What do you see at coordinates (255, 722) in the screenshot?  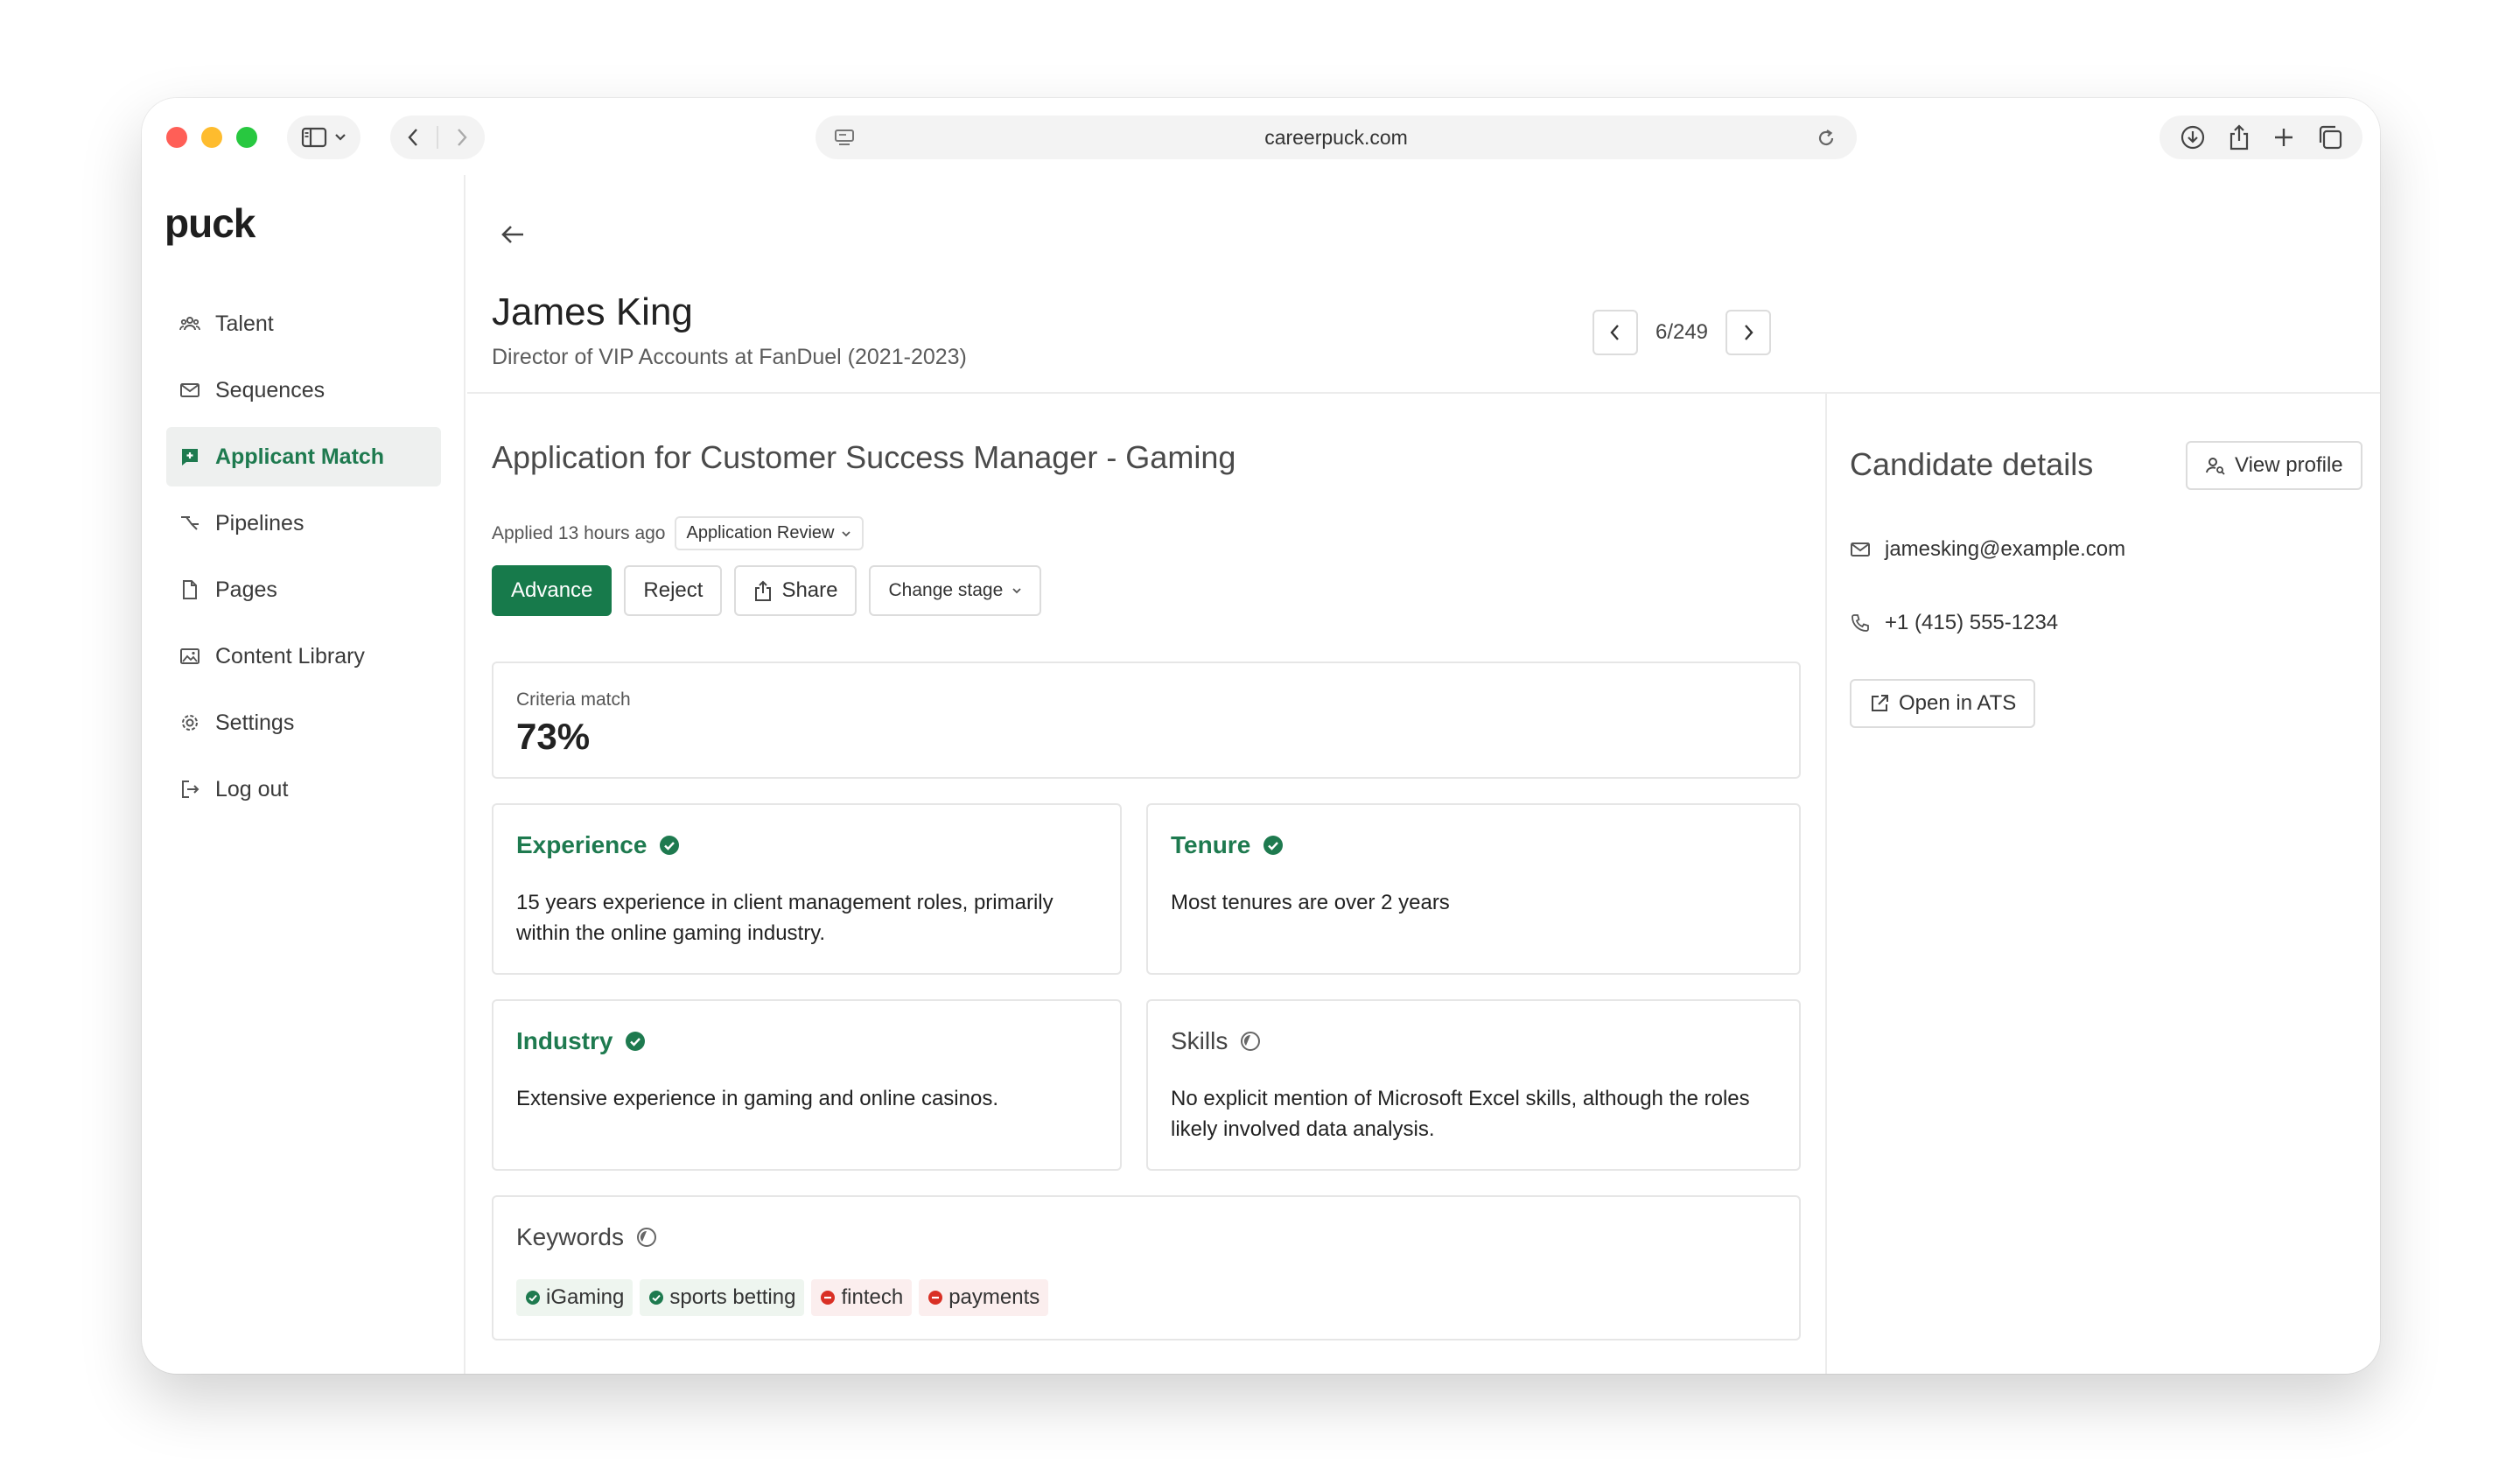 I see `sidebar-item-label: Settings` at bounding box center [255, 722].